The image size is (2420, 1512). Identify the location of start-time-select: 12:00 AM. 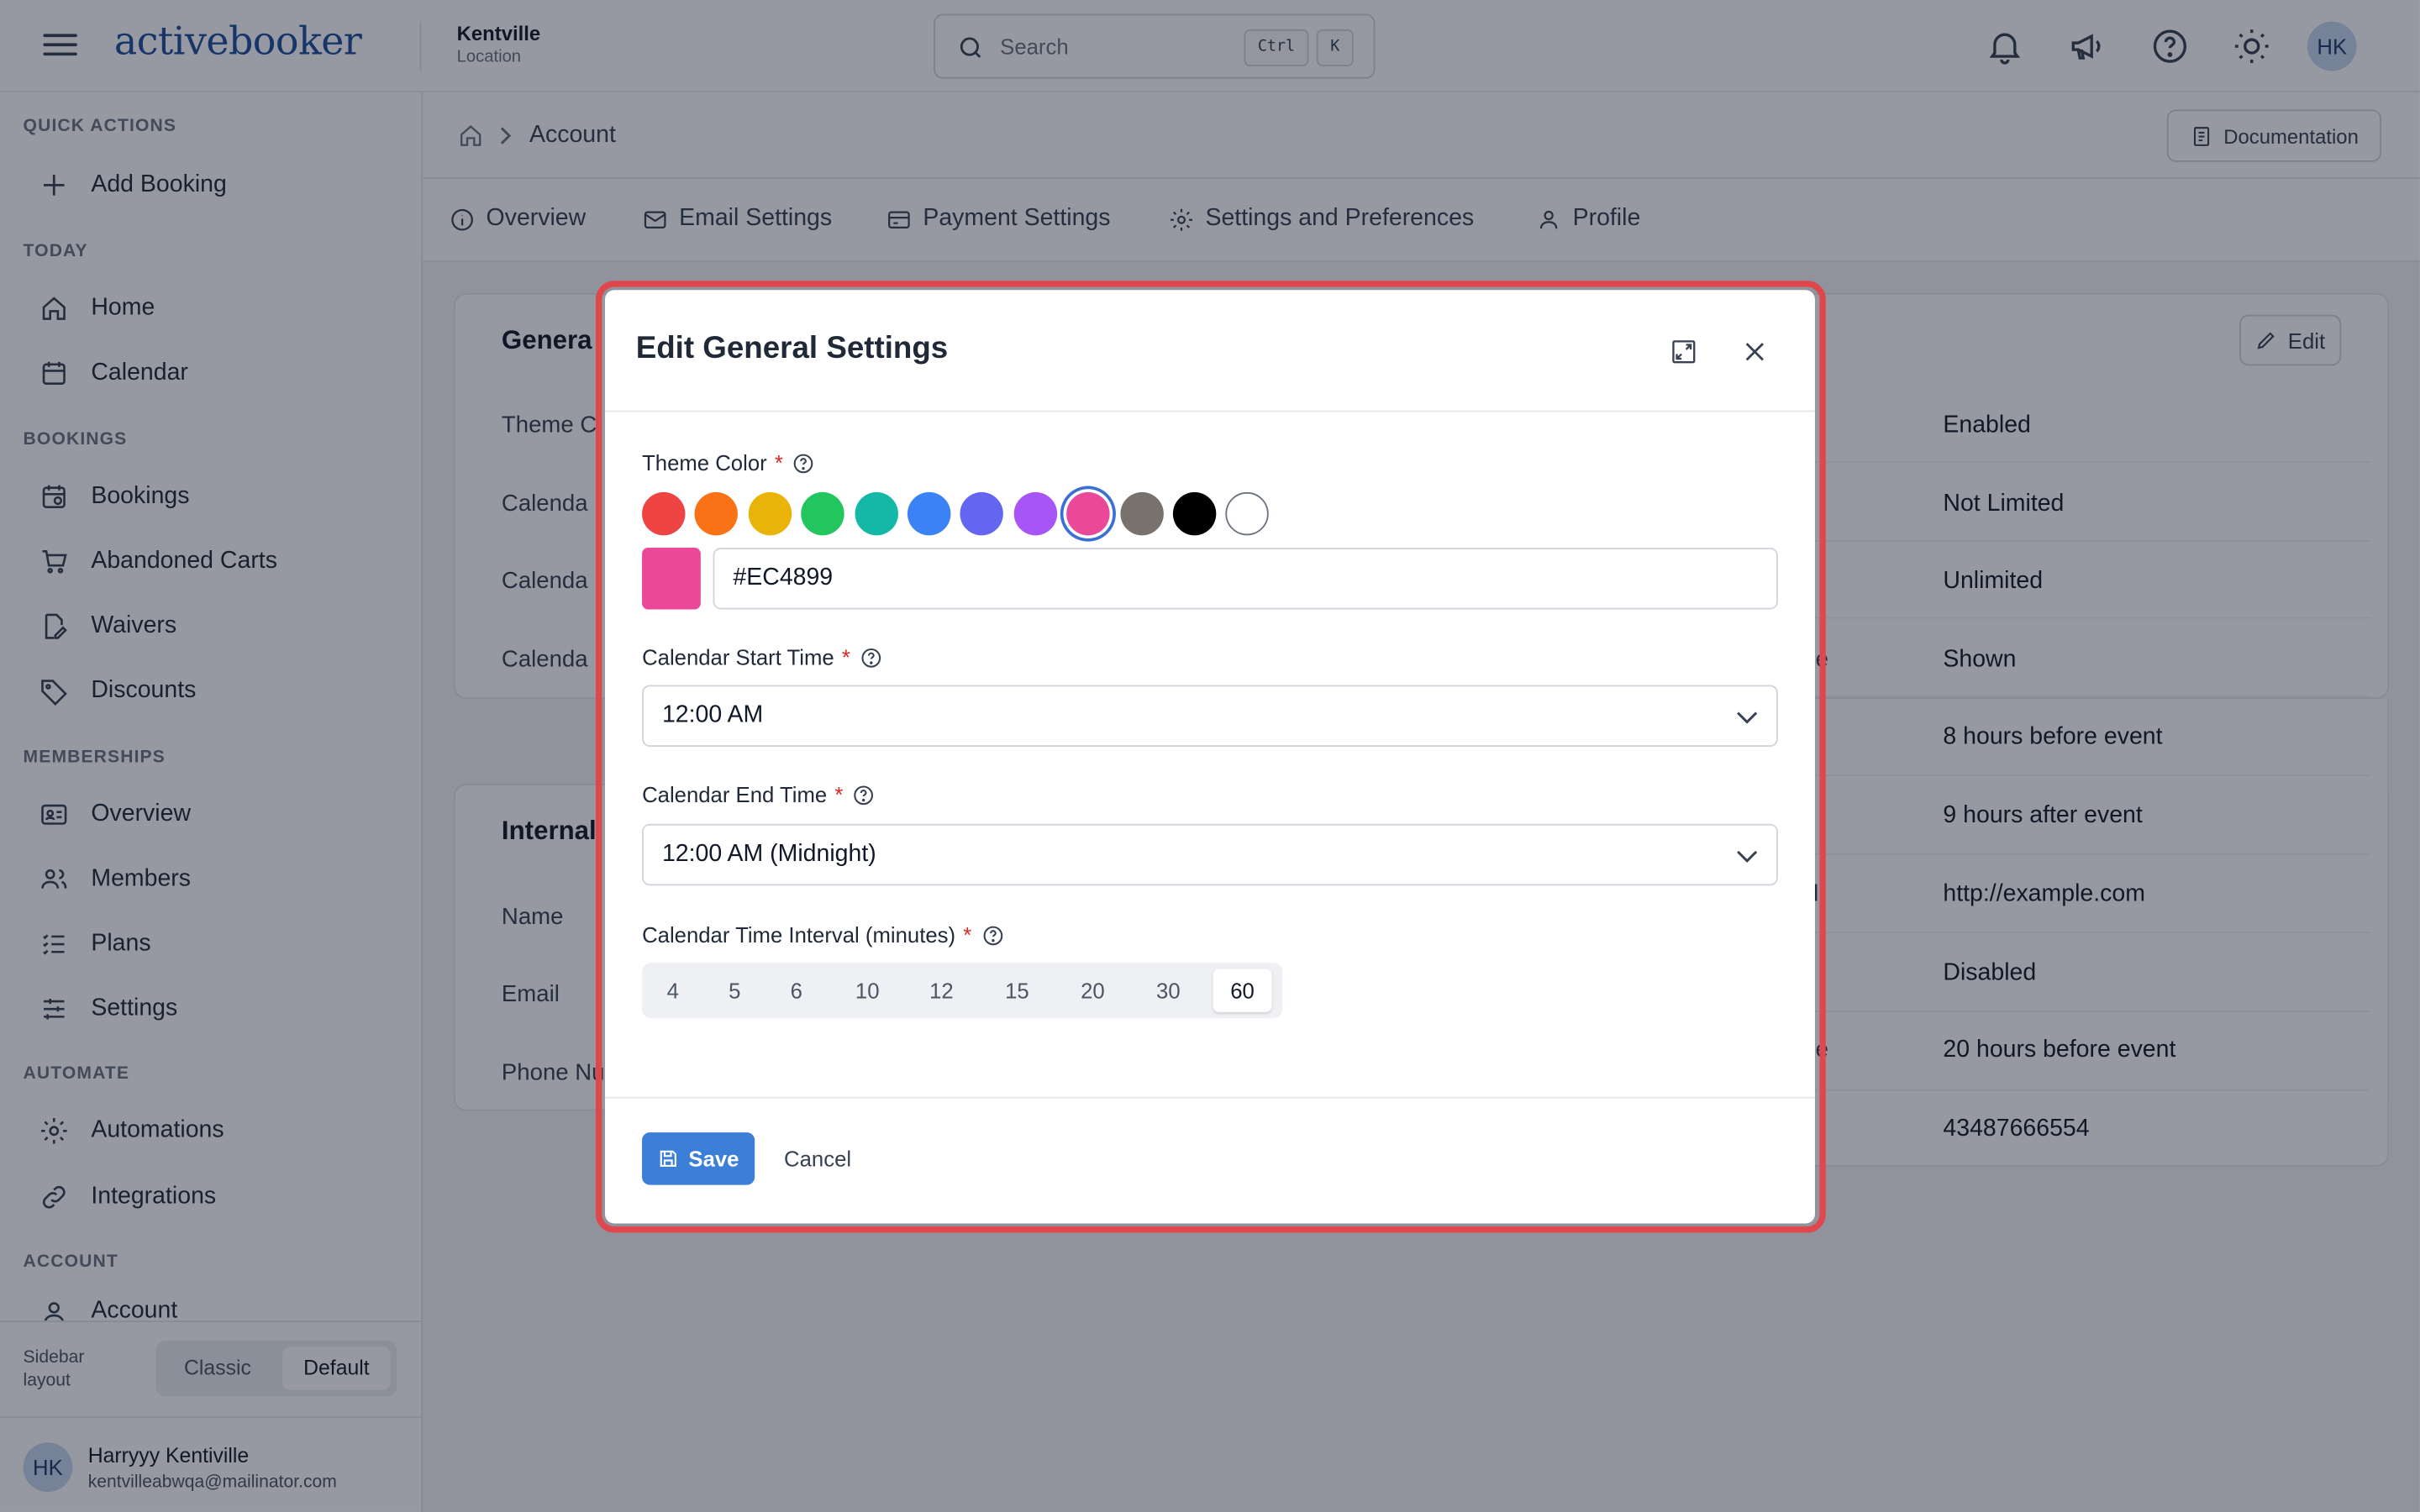
(1210, 716).